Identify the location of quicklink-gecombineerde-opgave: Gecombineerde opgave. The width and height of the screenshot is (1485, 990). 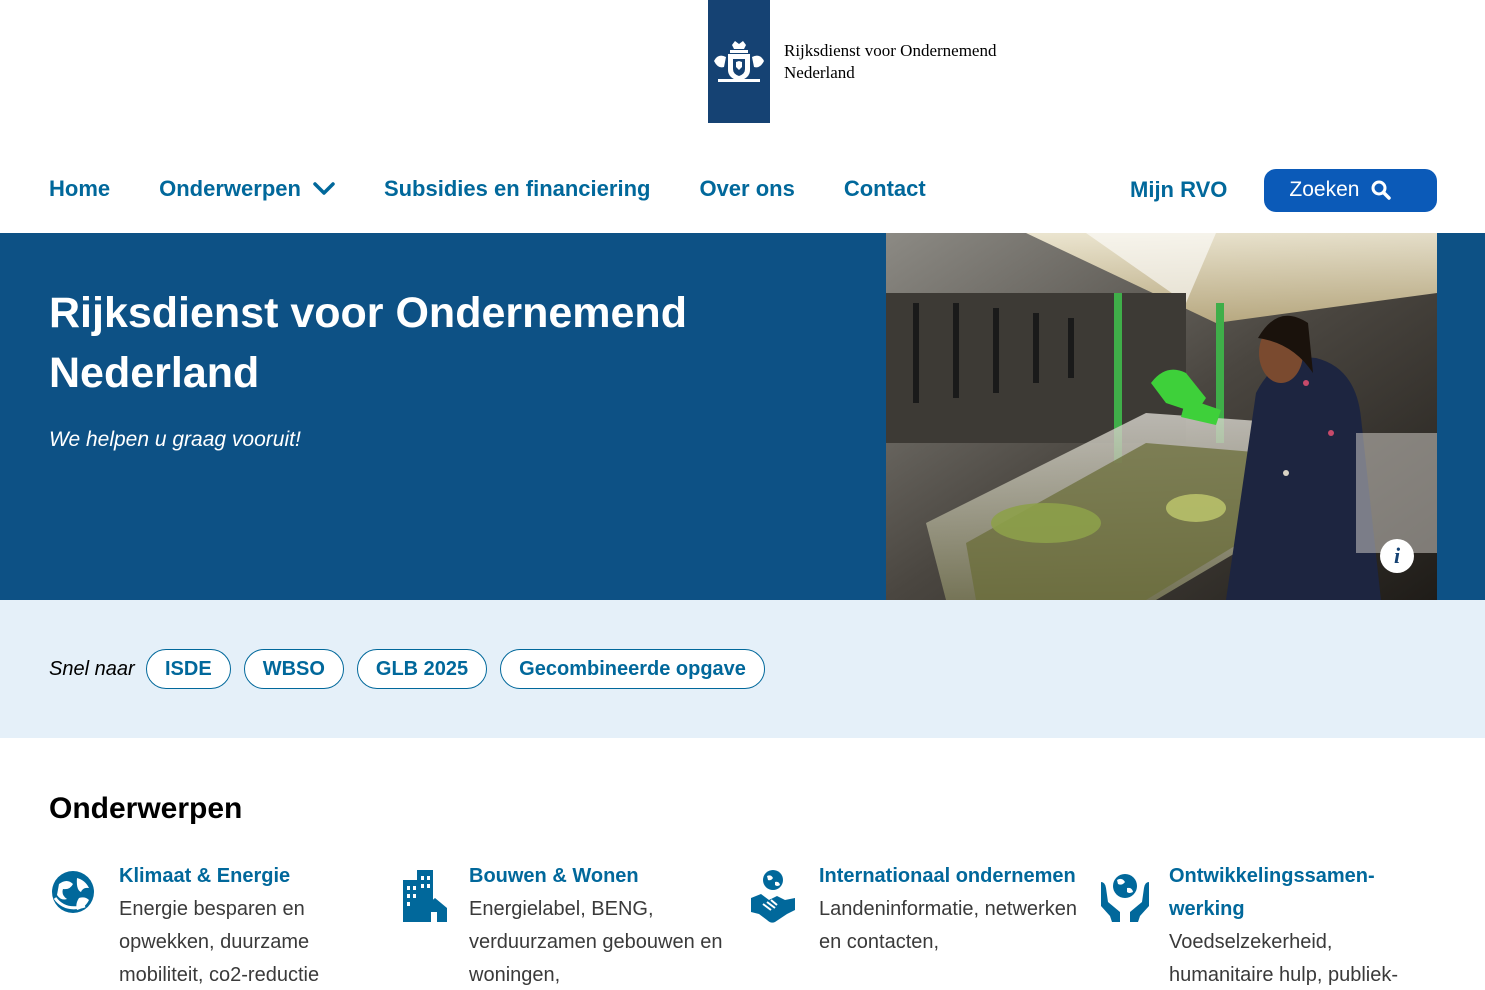
(632, 669).